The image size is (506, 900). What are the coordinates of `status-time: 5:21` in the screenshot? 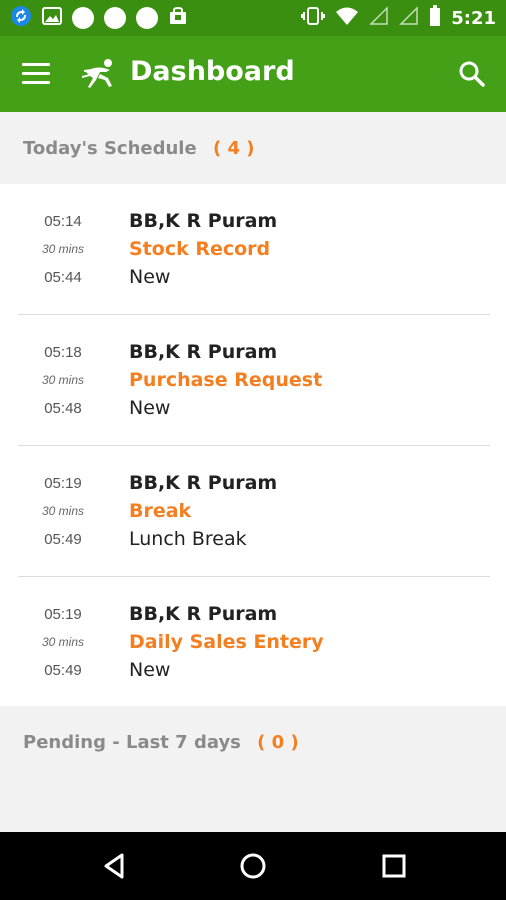 It's located at (473, 18).